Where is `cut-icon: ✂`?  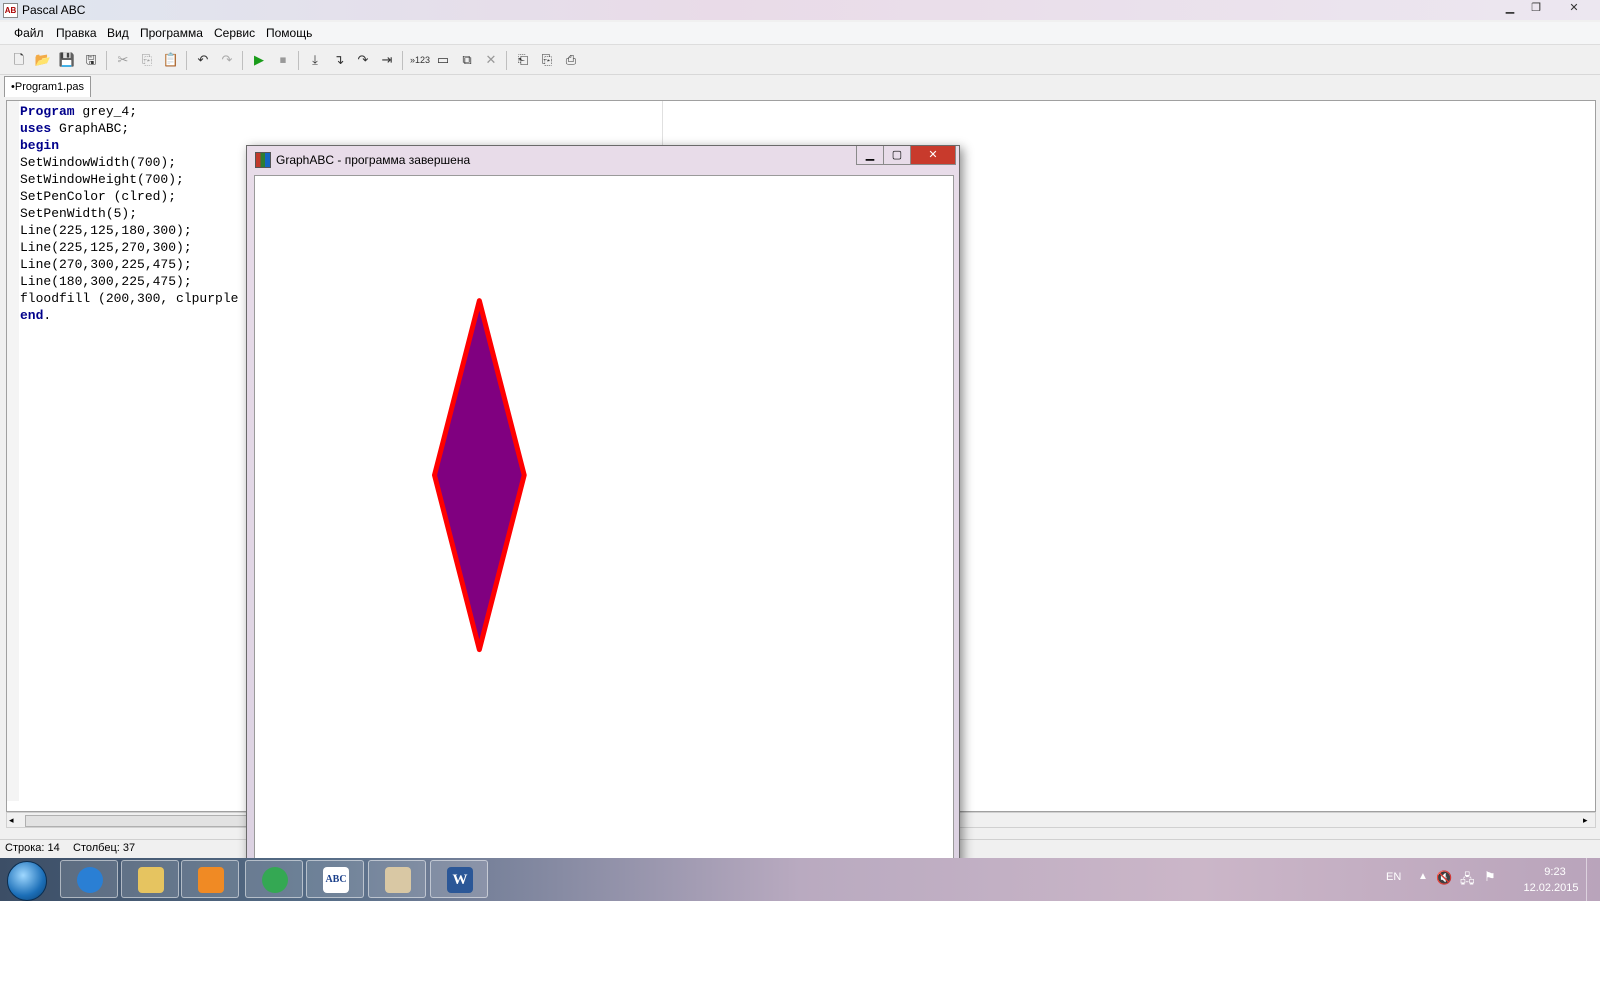 cut-icon: ✂ is located at coordinates (123, 60).